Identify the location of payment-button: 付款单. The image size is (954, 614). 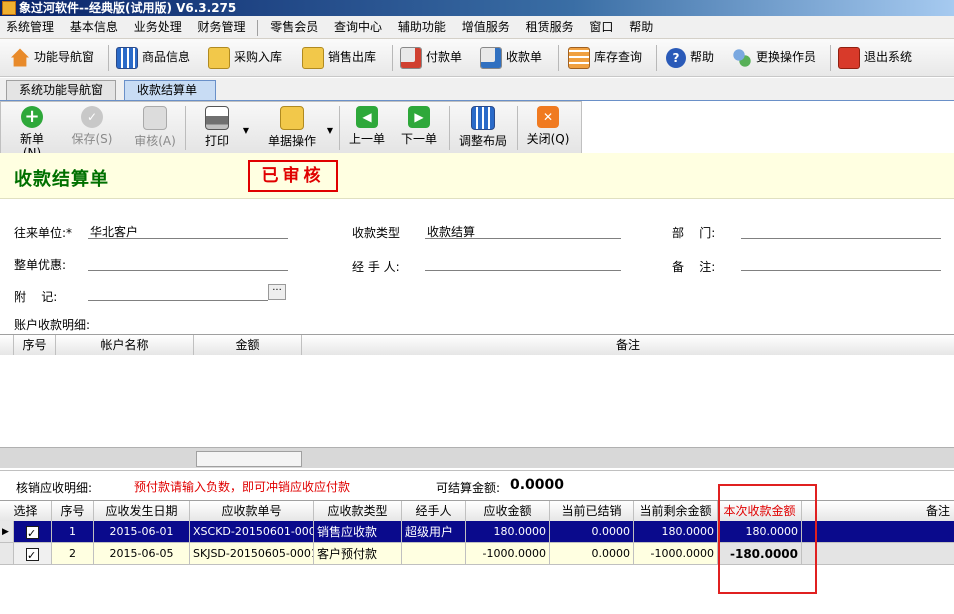
(431, 57).